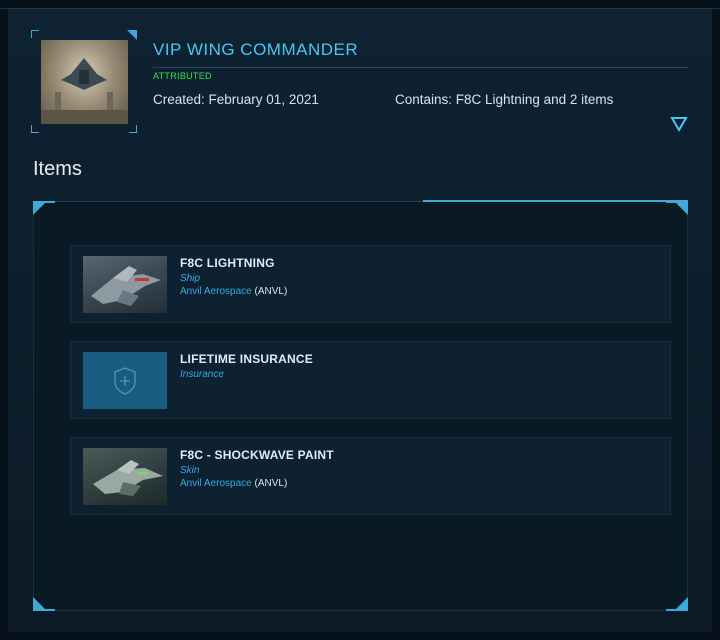 The width and height of the screenshot is (720, 640). Describe the element at coordinates (182, 76) in the screenshot. I see `status-badge: ATTRIBUTED` at that location.